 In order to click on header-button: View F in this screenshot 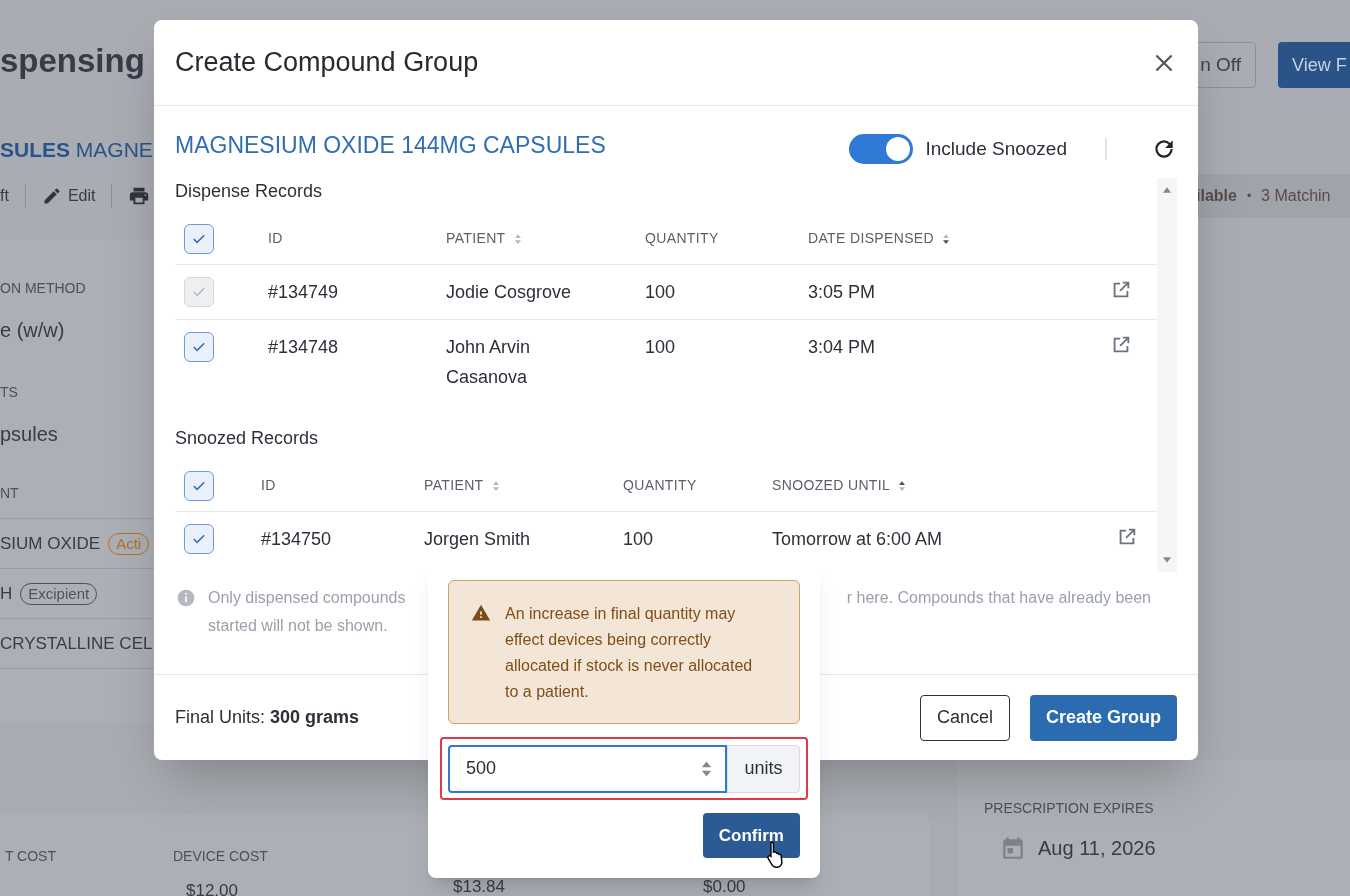, I will do `click(1314, 65)`.